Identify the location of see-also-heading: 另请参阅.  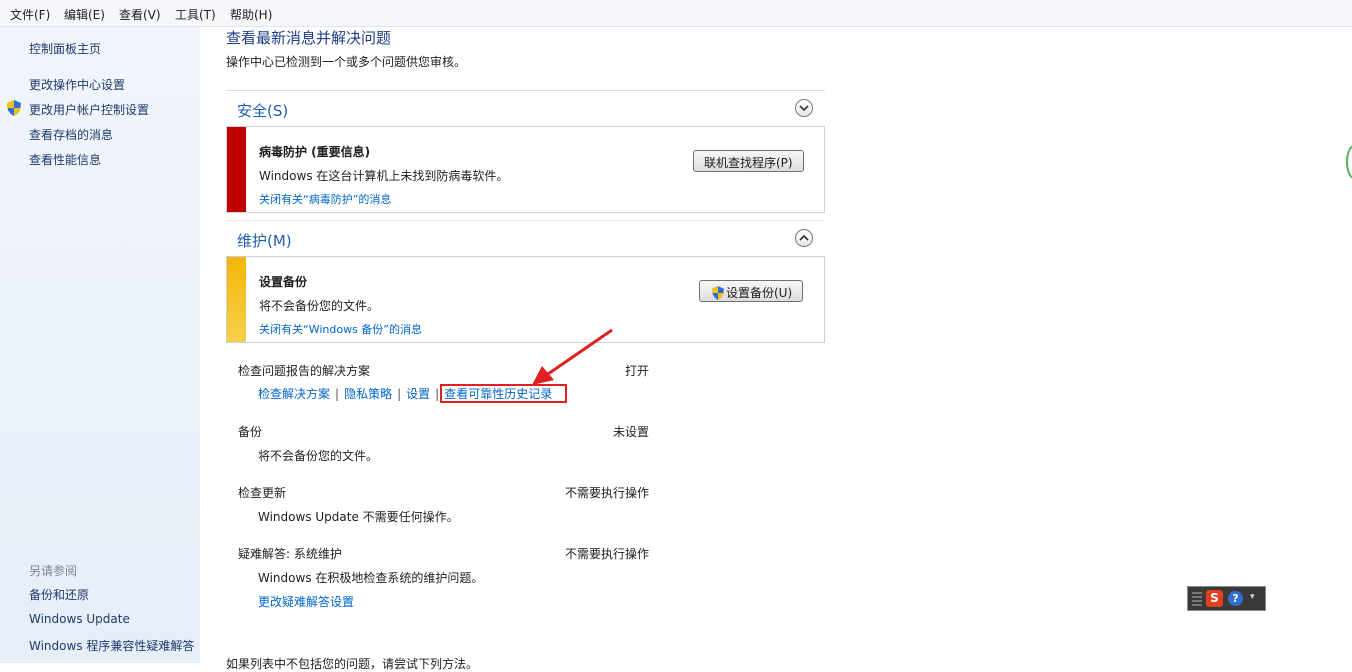
(53, 571).